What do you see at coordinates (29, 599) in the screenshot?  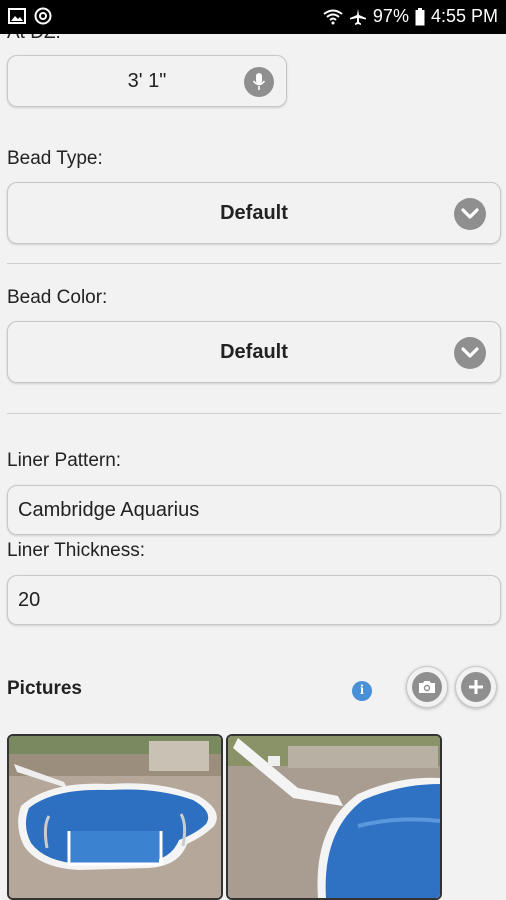 I see `liner-thickness-value: 20` at bounding box center [29, 599].